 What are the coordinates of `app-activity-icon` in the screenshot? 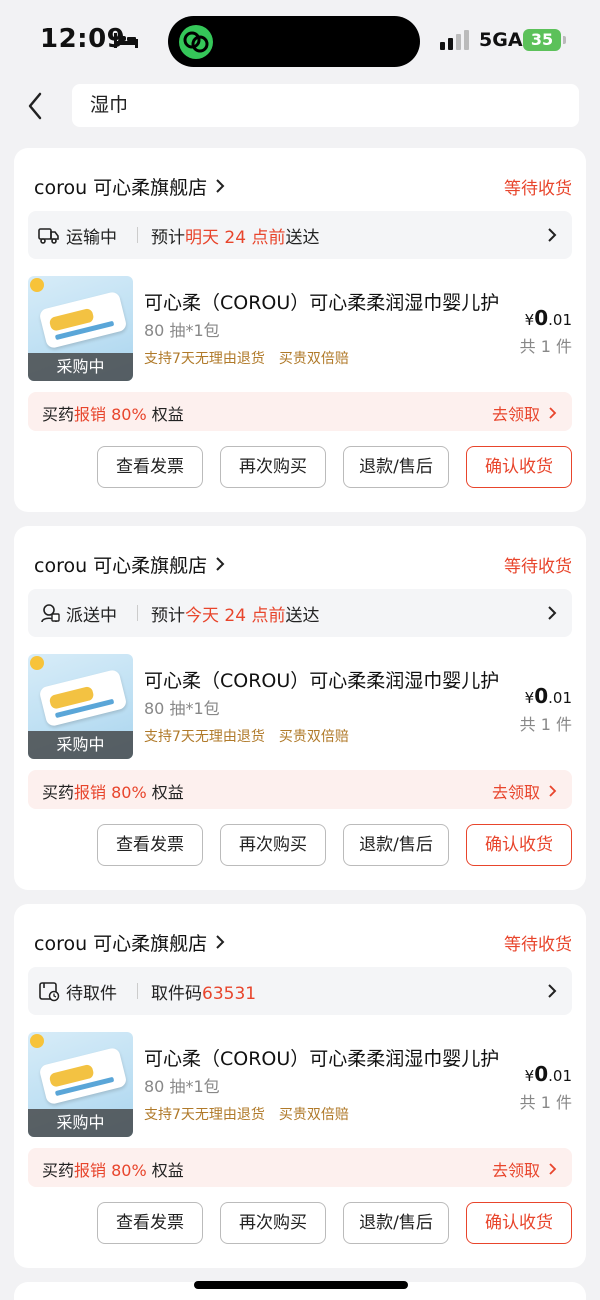 It's located at (196, 42).